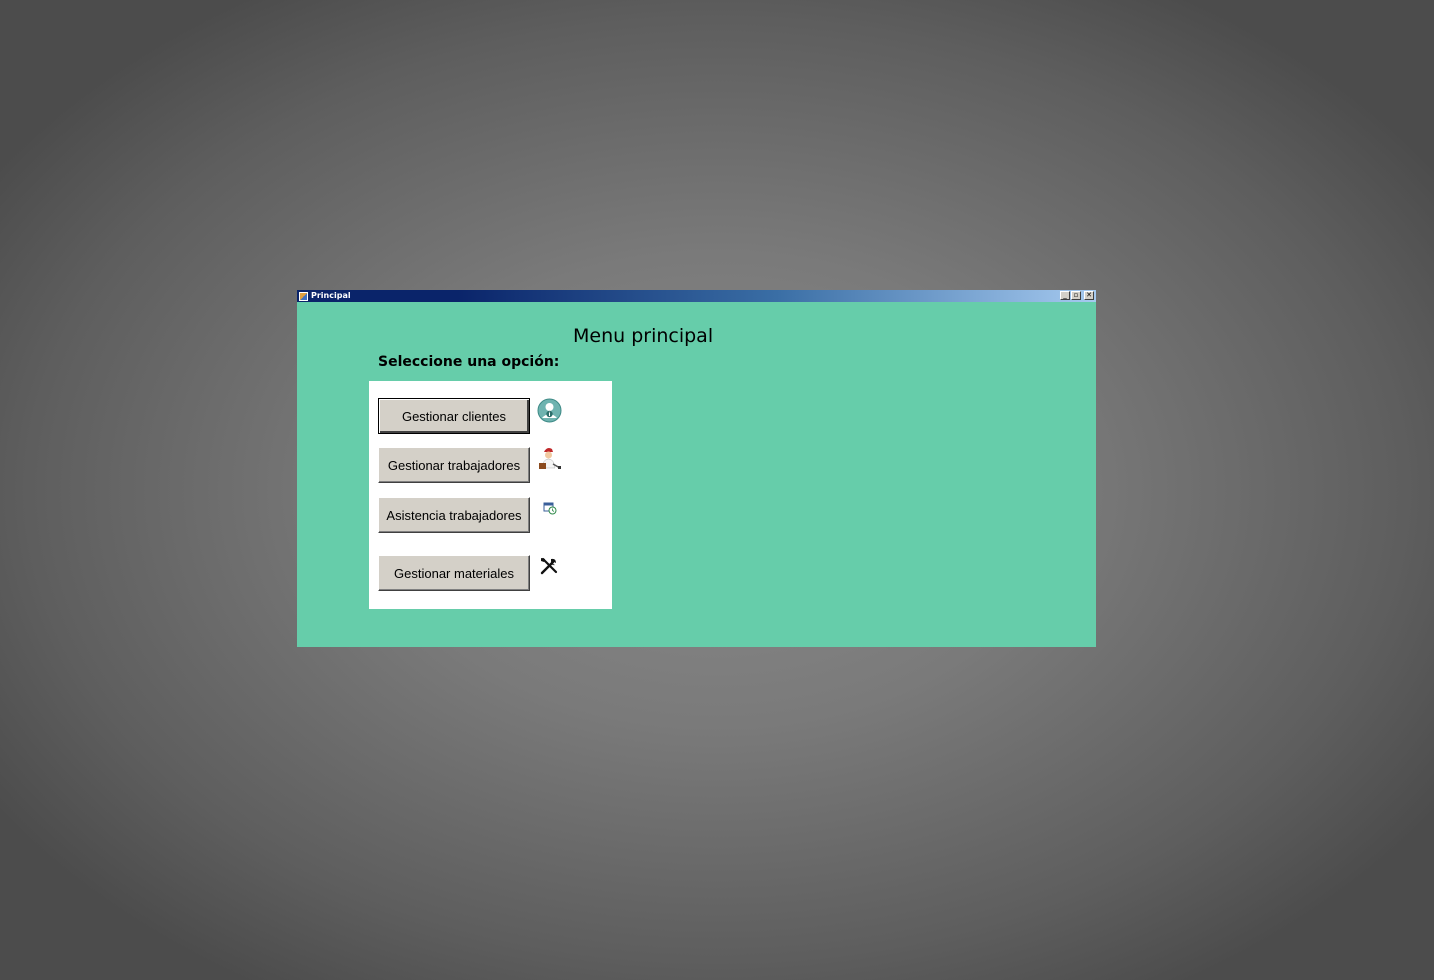  What do you see at coordinates (303, 296) in the screenshot?
I see `app-icon` at bounding box center [303, 296].